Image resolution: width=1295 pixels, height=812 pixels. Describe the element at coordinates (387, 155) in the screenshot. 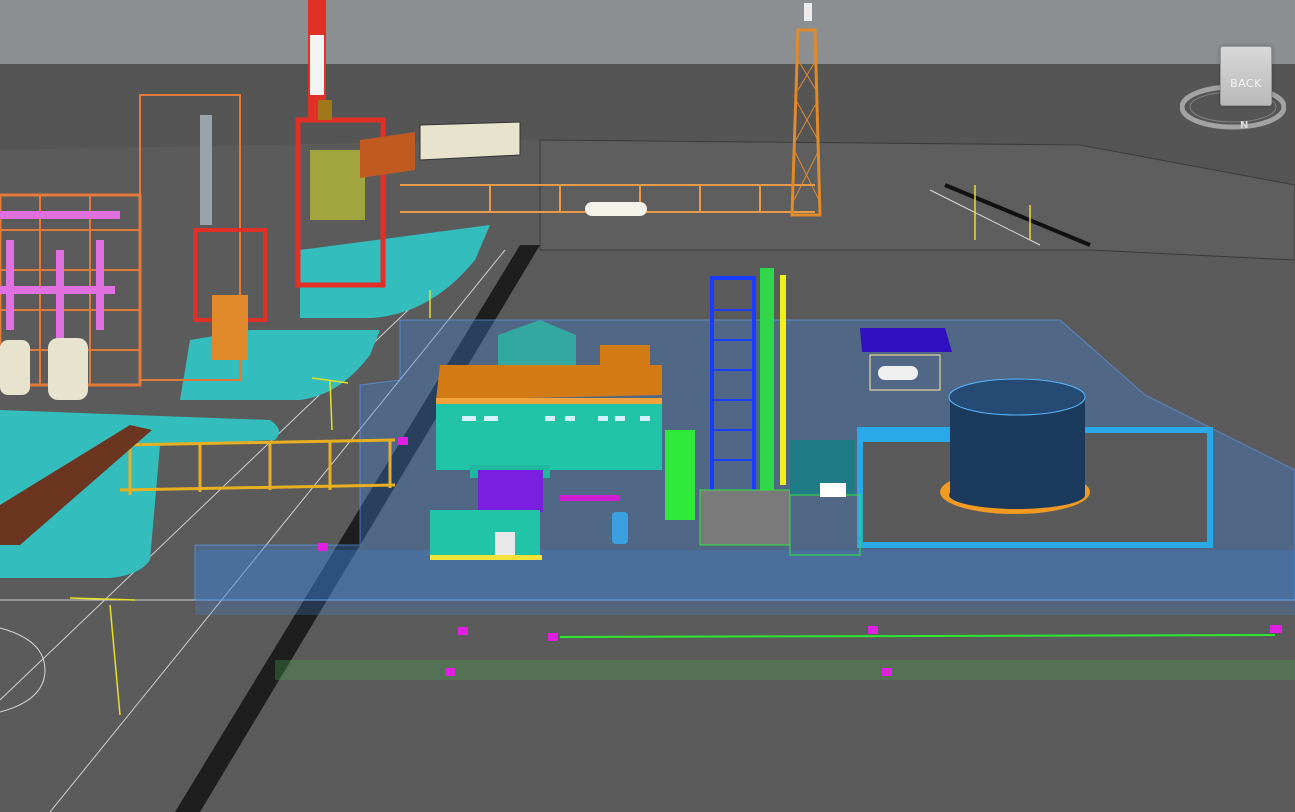

I see `far-building` at that location.